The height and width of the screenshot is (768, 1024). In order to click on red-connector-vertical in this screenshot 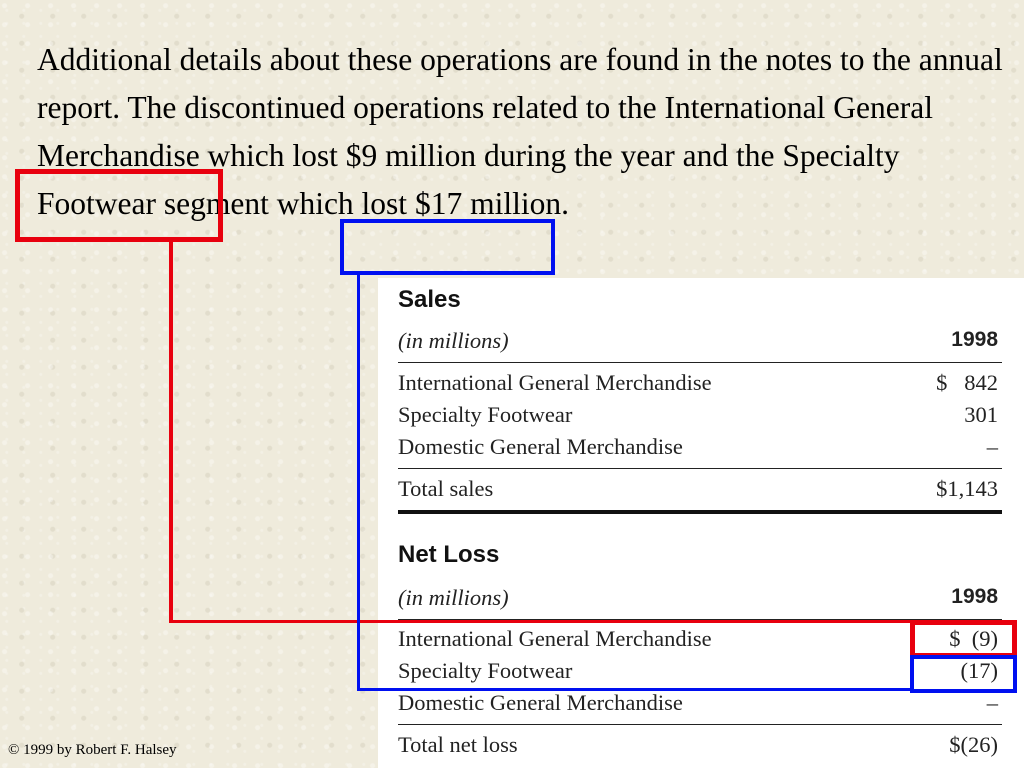, I will do `click(171, 431)`.